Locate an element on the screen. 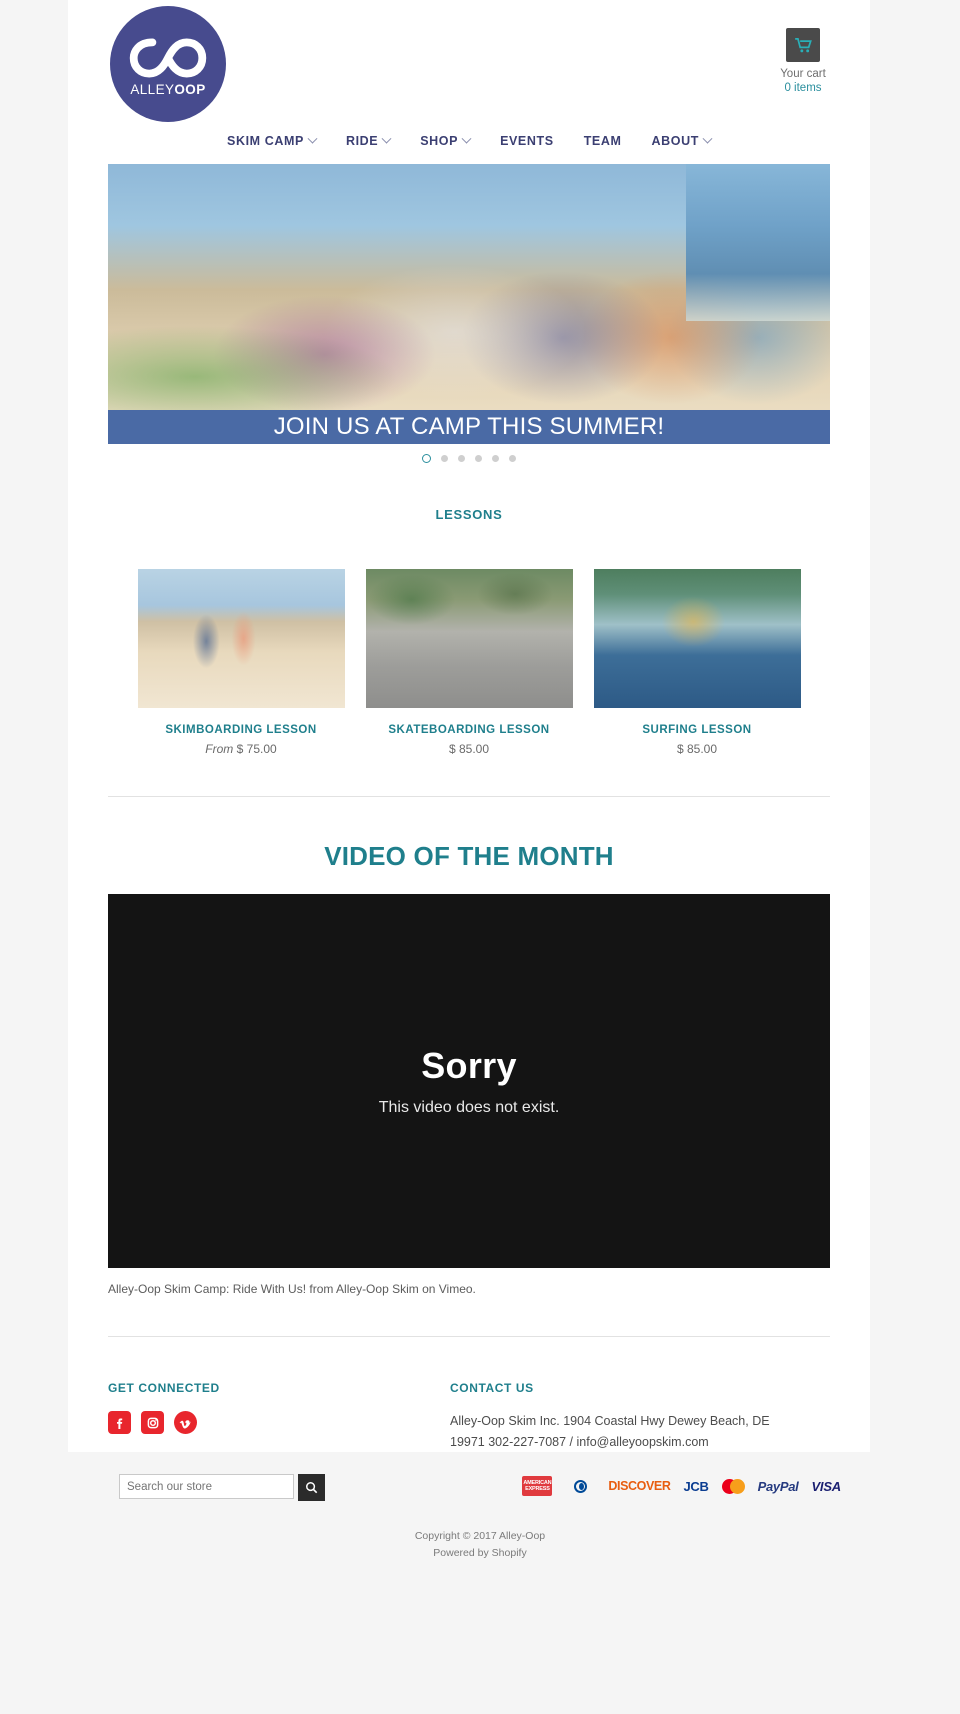 The height and width of the screenshot is (1714, 960). jcb-icon: JCB is located at coordinates (696, 1486).